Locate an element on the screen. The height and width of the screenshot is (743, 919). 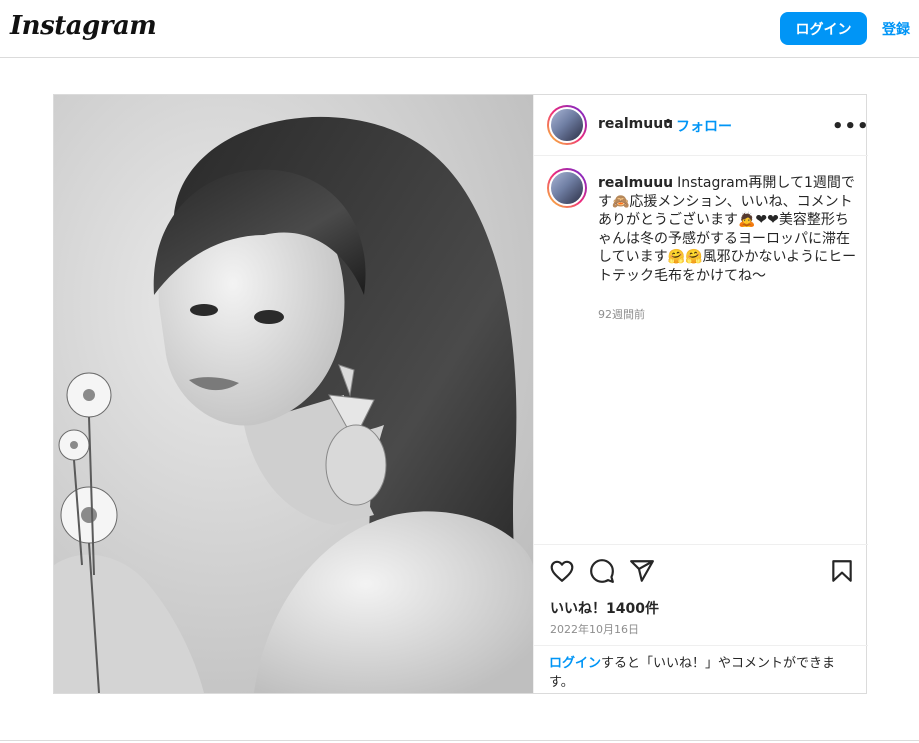
post-username: realmuuu is located at coordinates (635, 124).